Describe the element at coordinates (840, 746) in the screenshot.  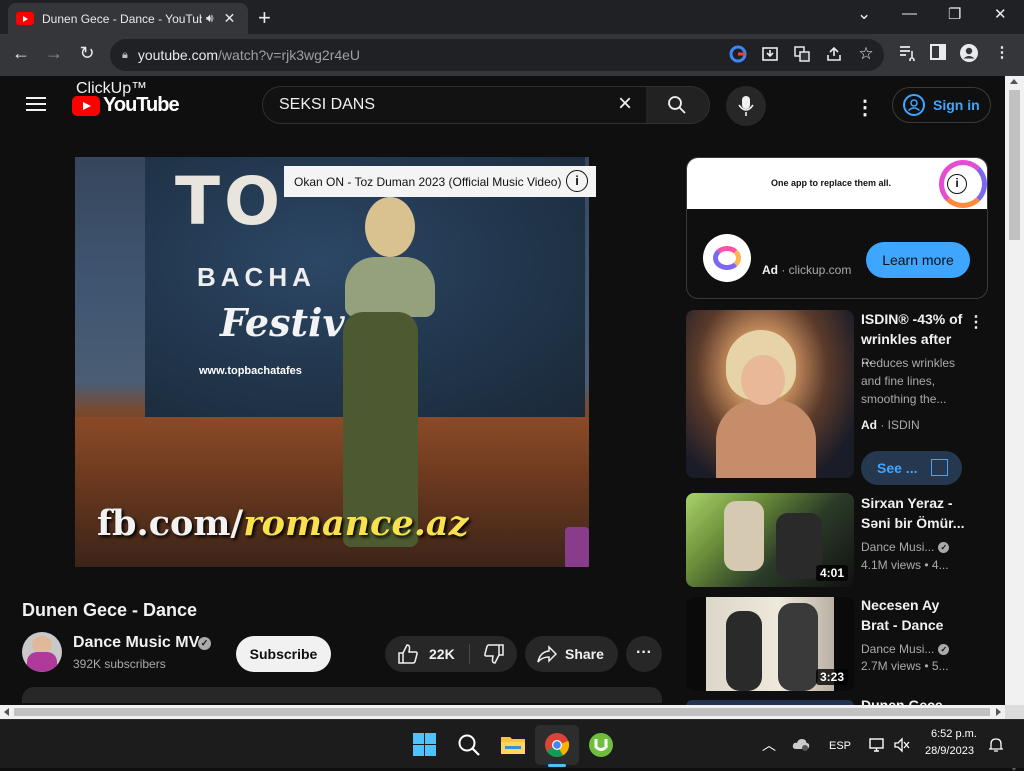
I see `language-indicator: ESP` at that location.